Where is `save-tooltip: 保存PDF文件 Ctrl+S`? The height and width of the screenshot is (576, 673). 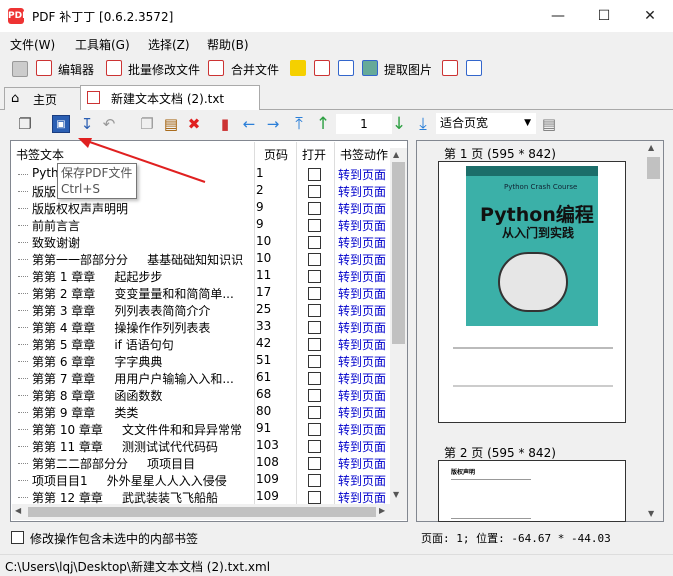
save-tooltip: 保存PDF文件 Ctrl+S is located at coordinates (97, 181).